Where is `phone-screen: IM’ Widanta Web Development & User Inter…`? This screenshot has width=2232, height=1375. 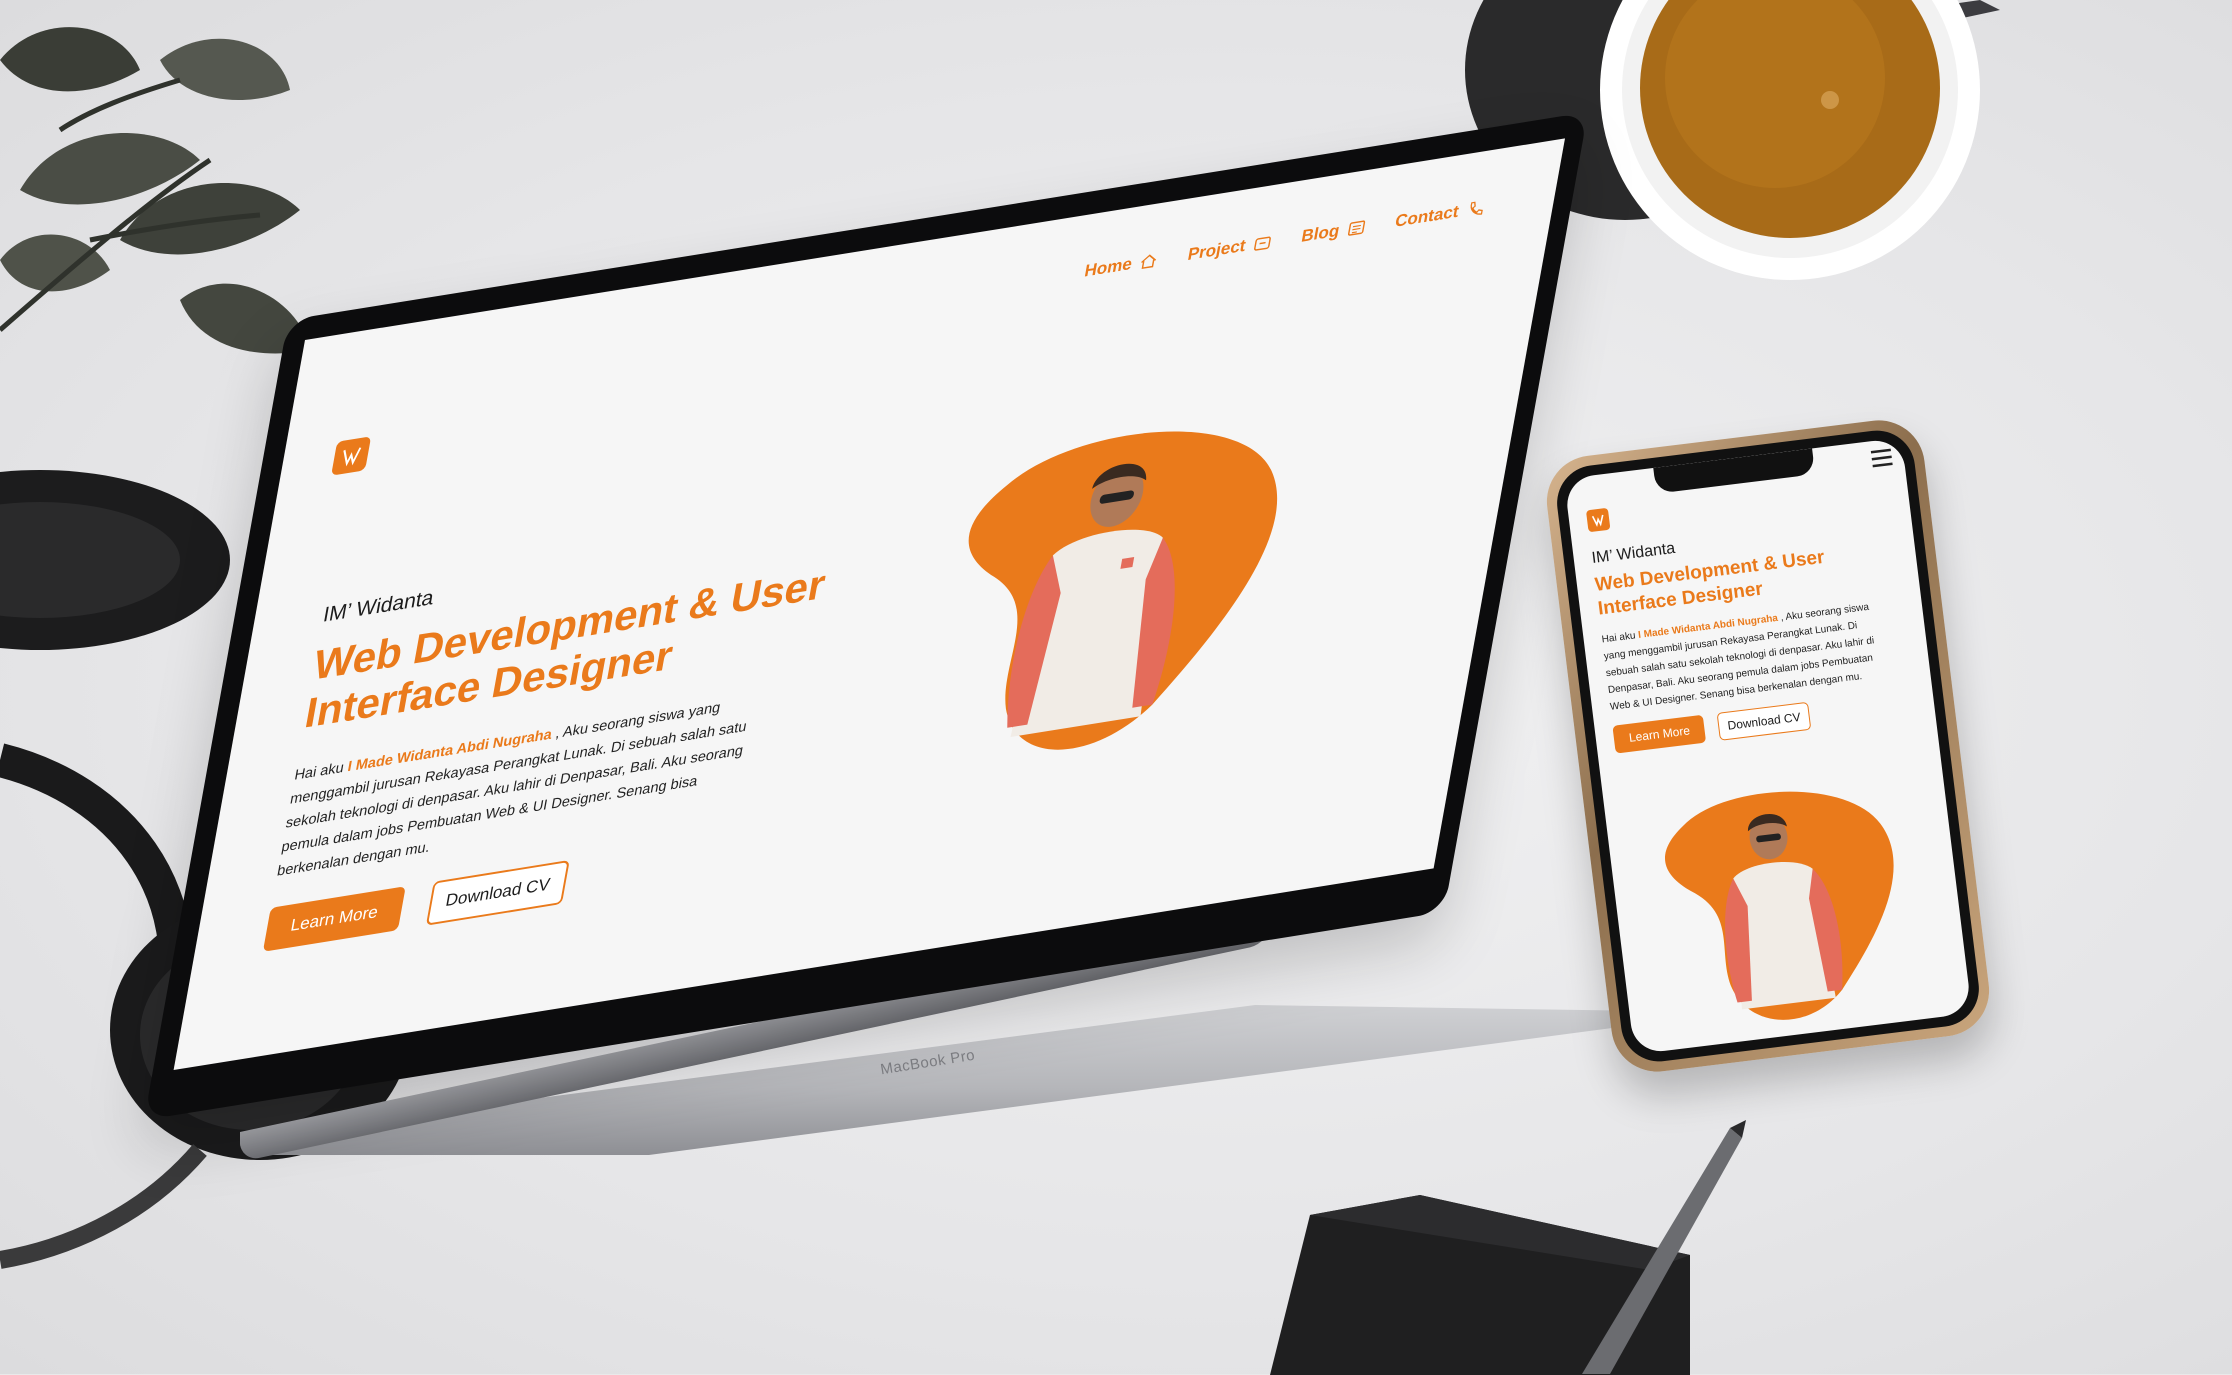 phone-screen: IM’ Widanta Web Development & User Inter… is located at coordinates (1768, 746).